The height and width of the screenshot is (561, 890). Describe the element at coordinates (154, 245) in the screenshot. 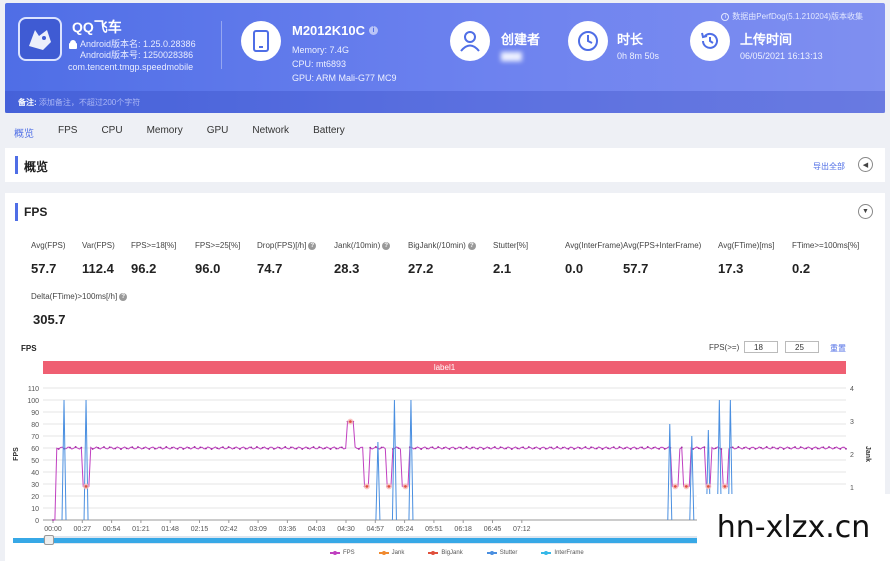

I see `metric-label: FPS>=18[%]` at that location.